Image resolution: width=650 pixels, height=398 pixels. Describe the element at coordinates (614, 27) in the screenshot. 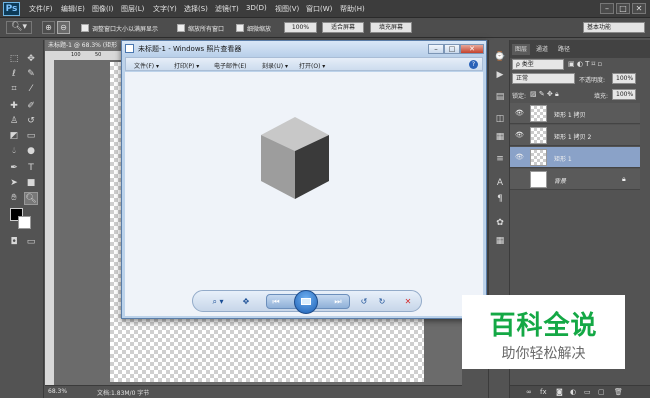

I see `workspace-select: 基本功能` at that location.